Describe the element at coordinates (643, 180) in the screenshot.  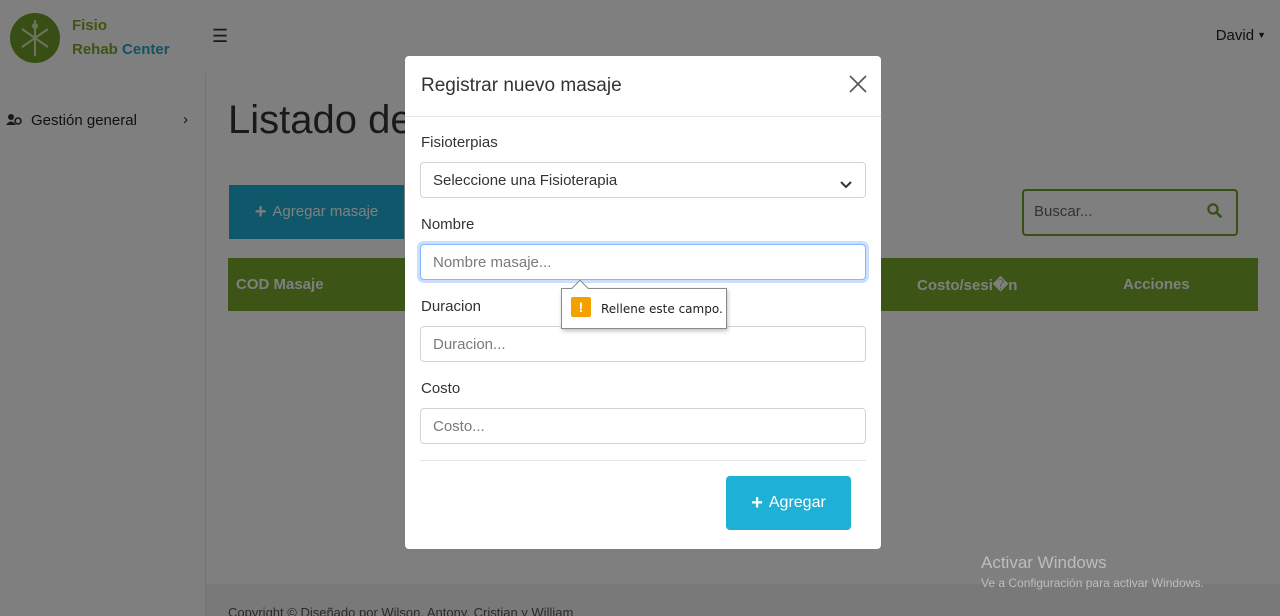
I see `fisioterapia-select: Seleccione una Fisioterapia` at that location.